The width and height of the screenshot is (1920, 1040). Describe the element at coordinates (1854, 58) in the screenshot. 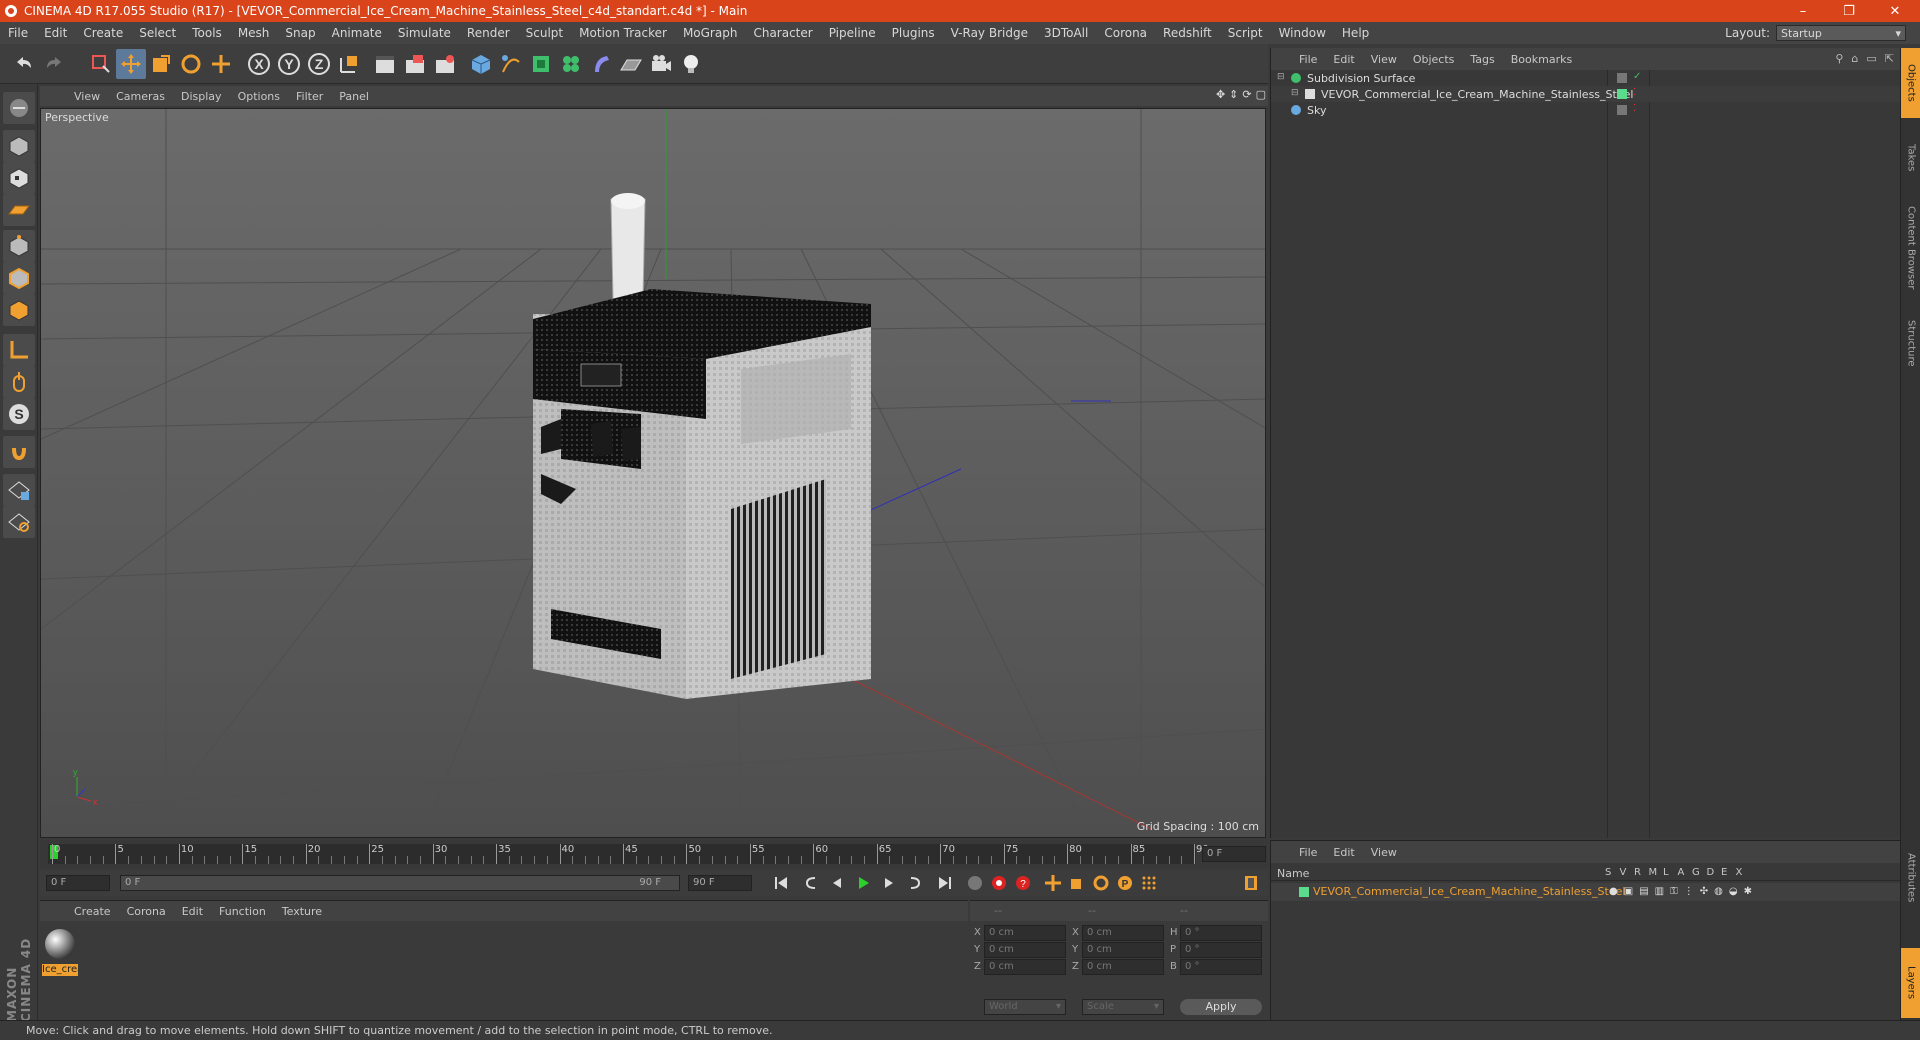

I see `home-icon: ⌂` at that location.